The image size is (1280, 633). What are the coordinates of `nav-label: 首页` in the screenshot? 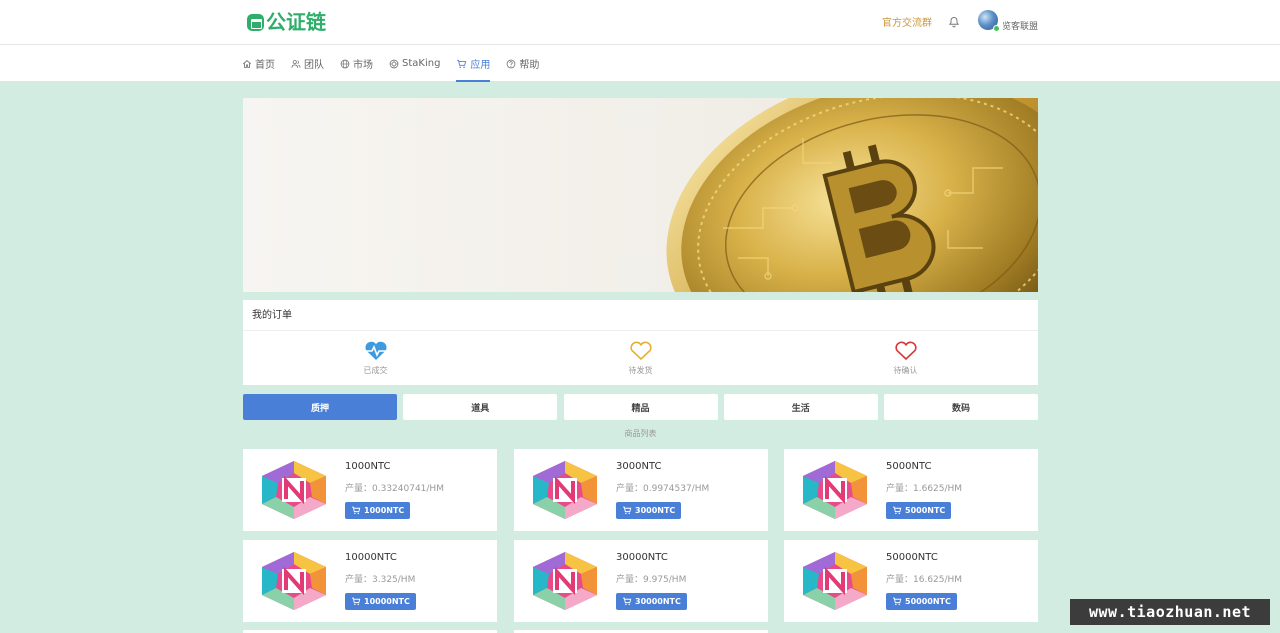 It's located at (265, 65).